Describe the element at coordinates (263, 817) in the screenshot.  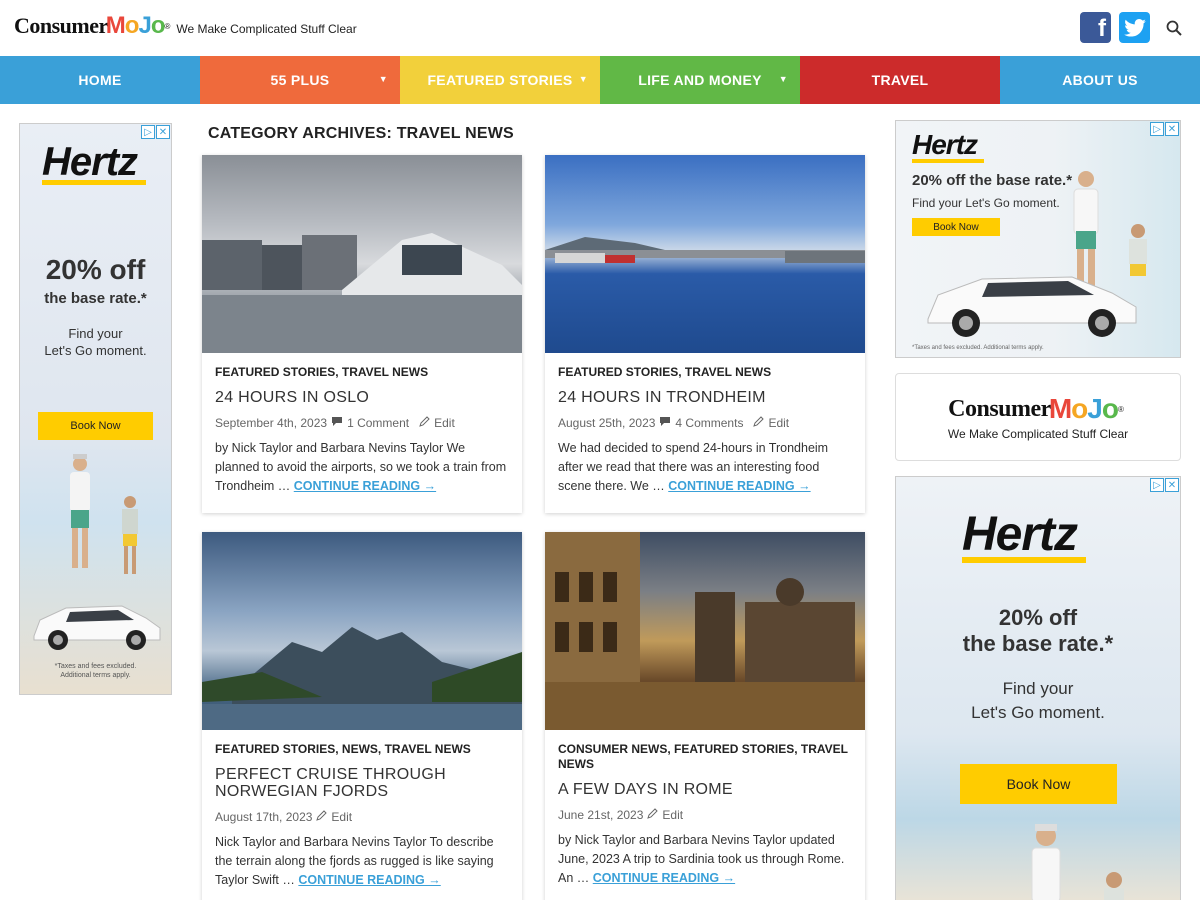
I see `post-date: August 17th, 2023` at that location.